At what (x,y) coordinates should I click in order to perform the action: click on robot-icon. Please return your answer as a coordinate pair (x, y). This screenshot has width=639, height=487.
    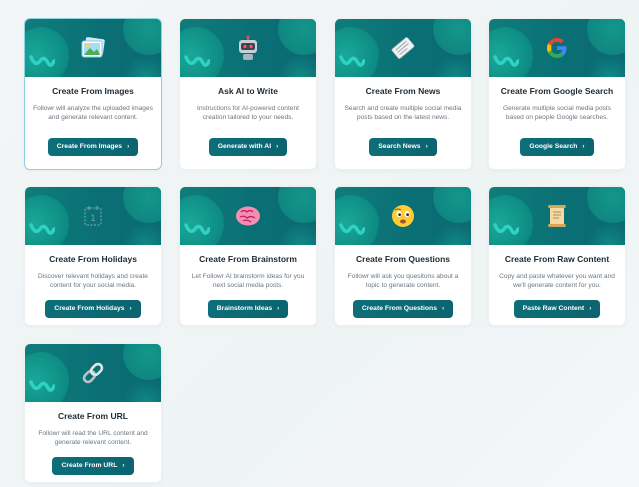
    Looking at the image, I should click on (248, 48).